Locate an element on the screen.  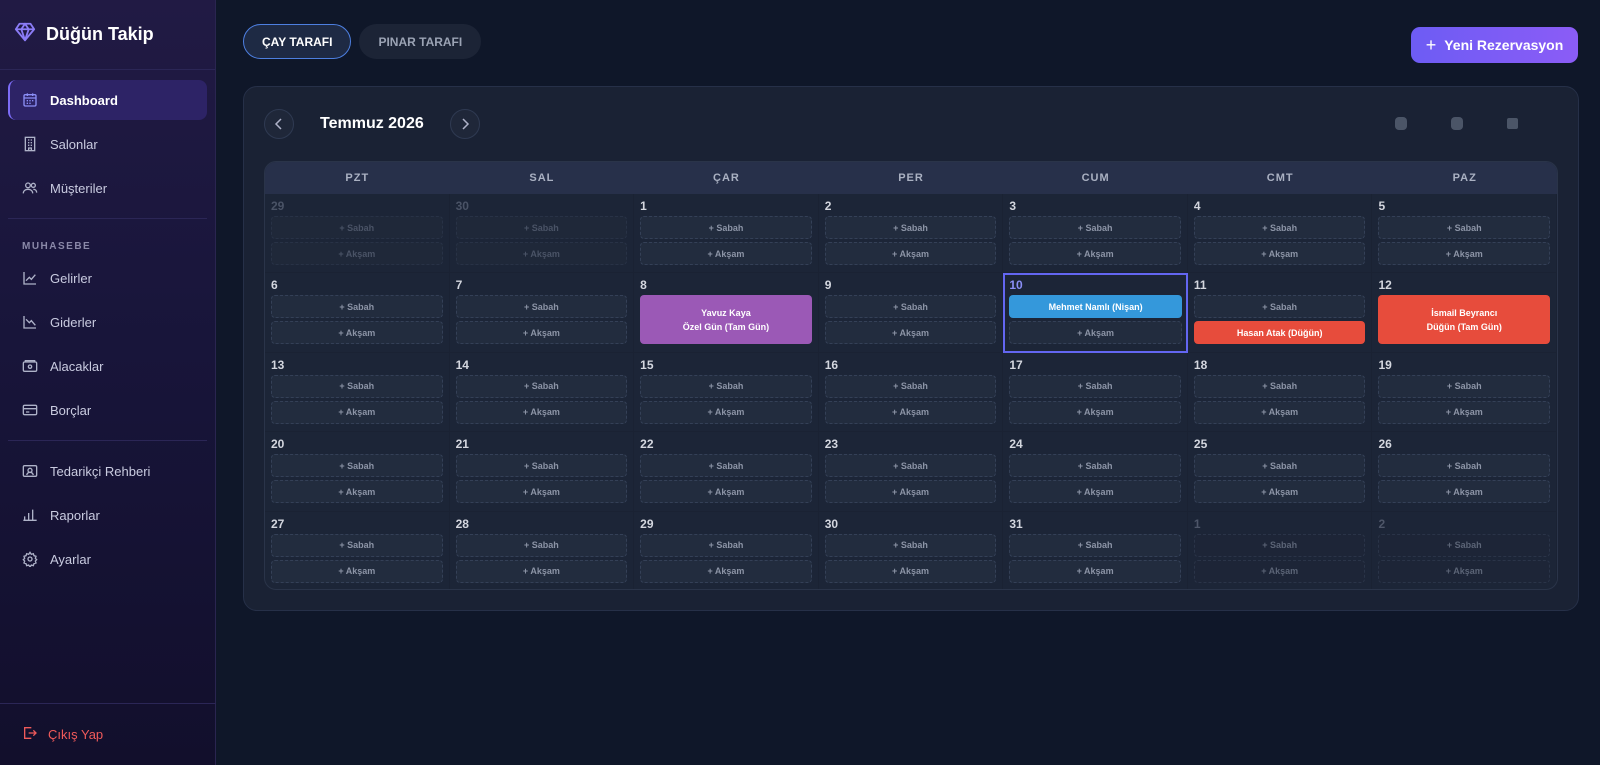
view-option-dot is located at coordinates (1457, 123).